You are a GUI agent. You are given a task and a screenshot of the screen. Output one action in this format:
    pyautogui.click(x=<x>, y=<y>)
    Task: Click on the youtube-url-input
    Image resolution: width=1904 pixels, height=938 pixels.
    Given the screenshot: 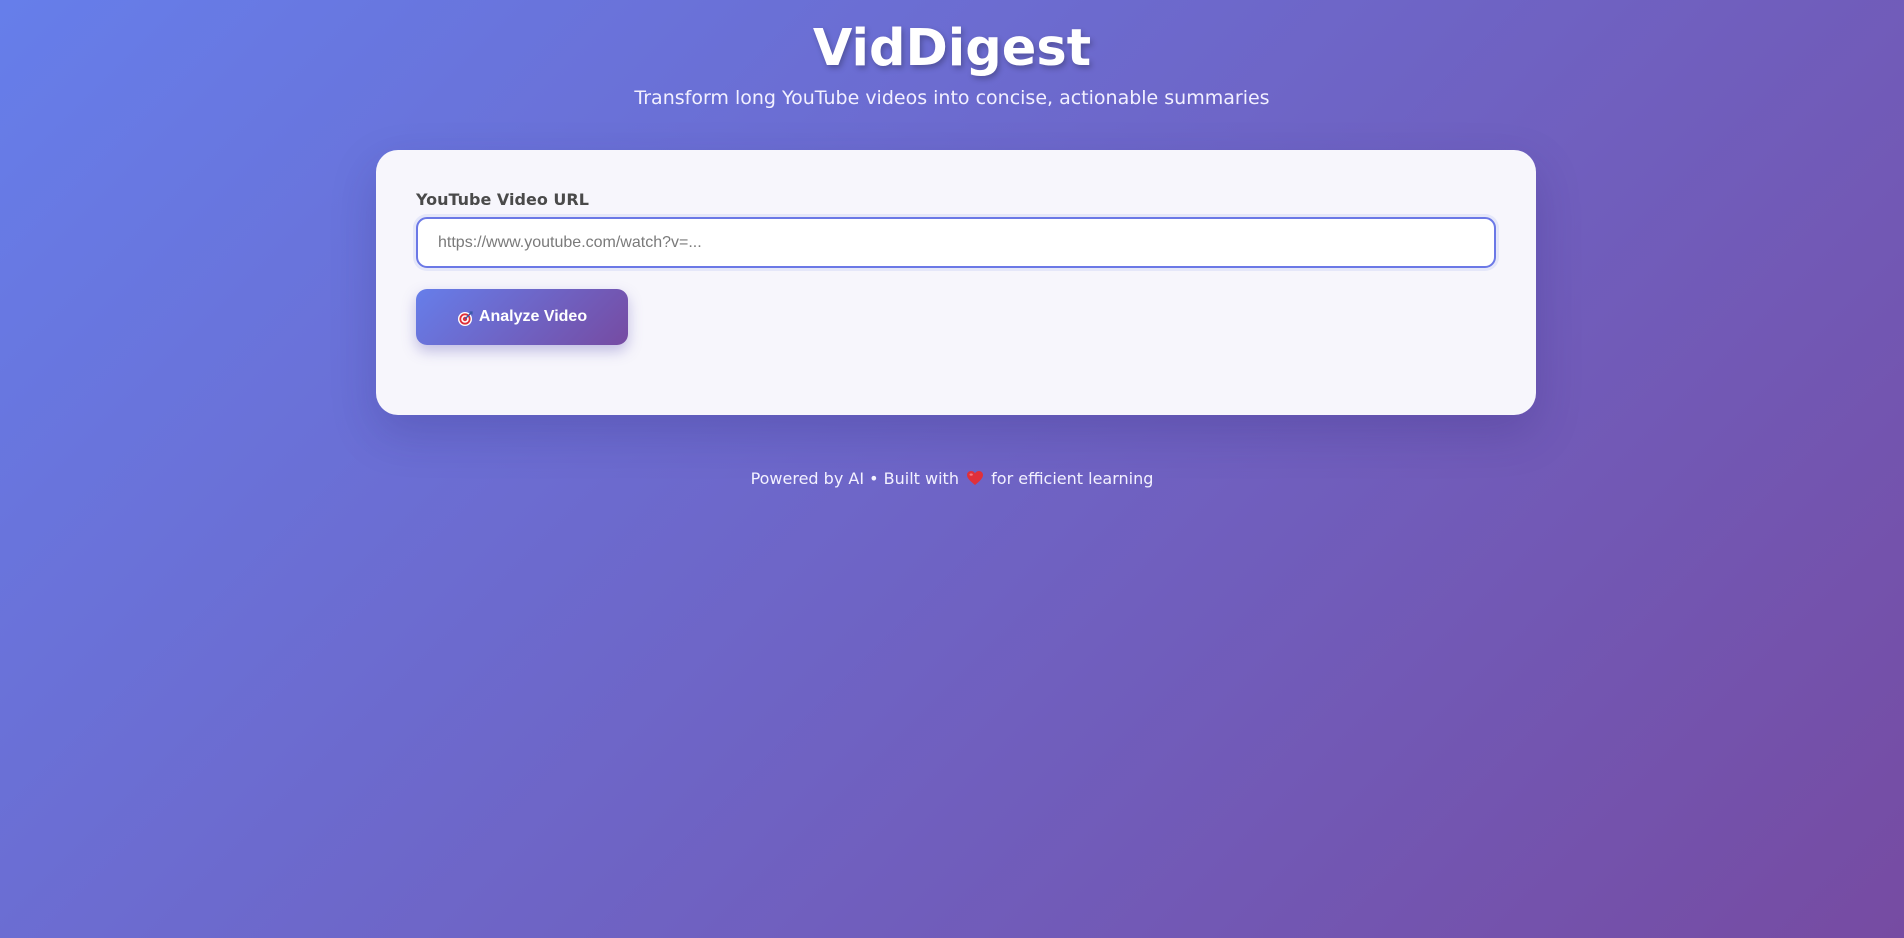 What is the action you would take?
    pyautogui.click(x=956, y=242)
    